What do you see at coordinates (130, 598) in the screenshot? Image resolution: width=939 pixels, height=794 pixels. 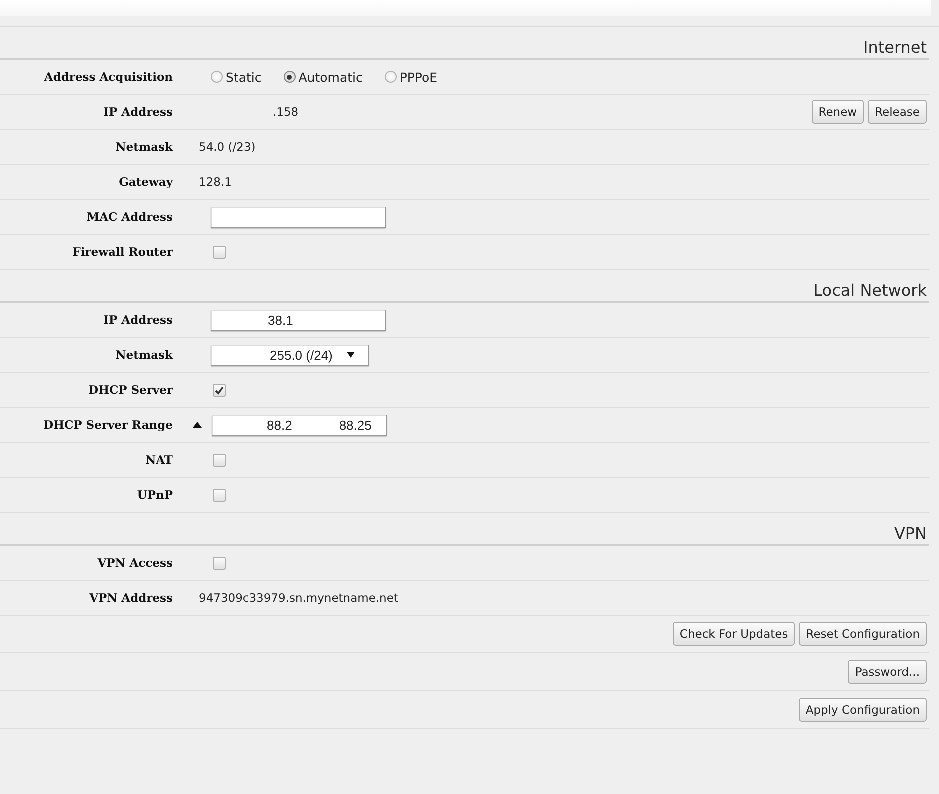 I see `field-label: VPN Address` at bounding box center [130, 598].